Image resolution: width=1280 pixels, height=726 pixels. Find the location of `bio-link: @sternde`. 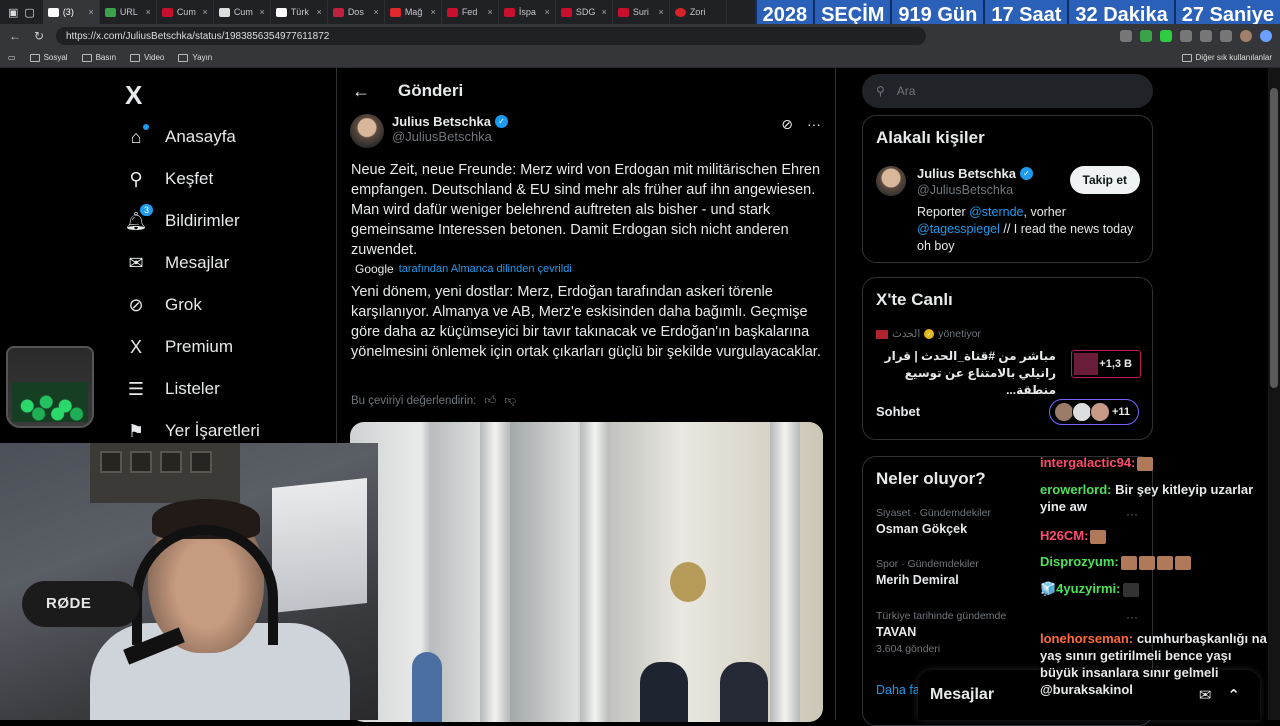

bio-link: @sternde is located at coordinates (996, 212).